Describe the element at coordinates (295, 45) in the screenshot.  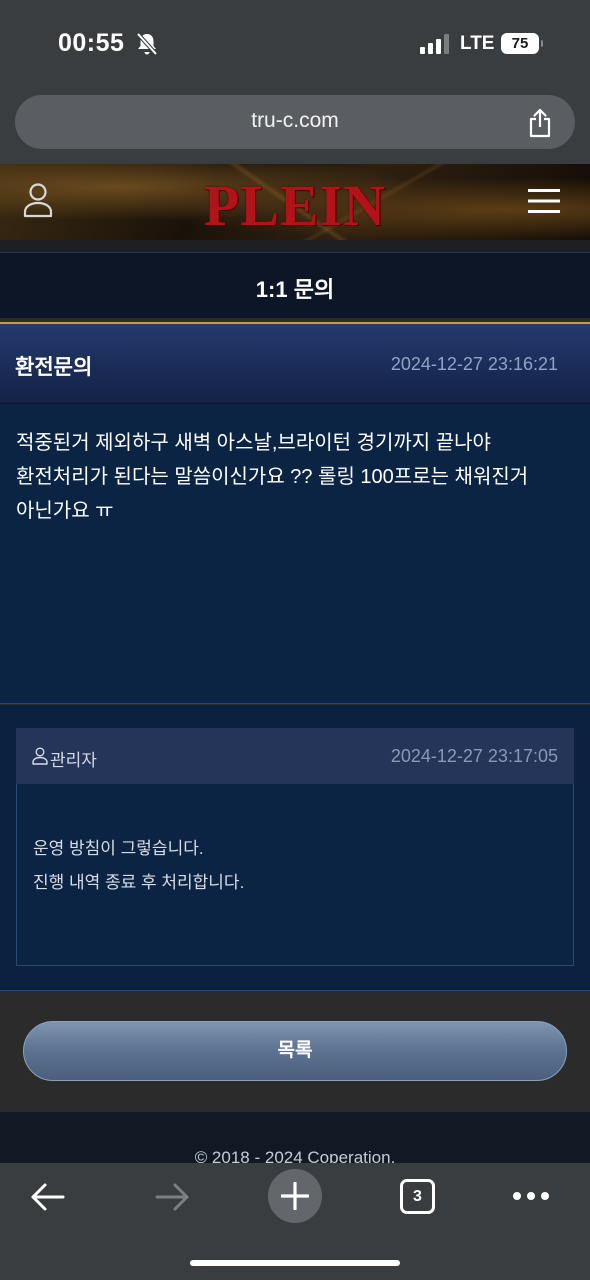
I see `status-bar: 00:55 LTE 75` at that location.